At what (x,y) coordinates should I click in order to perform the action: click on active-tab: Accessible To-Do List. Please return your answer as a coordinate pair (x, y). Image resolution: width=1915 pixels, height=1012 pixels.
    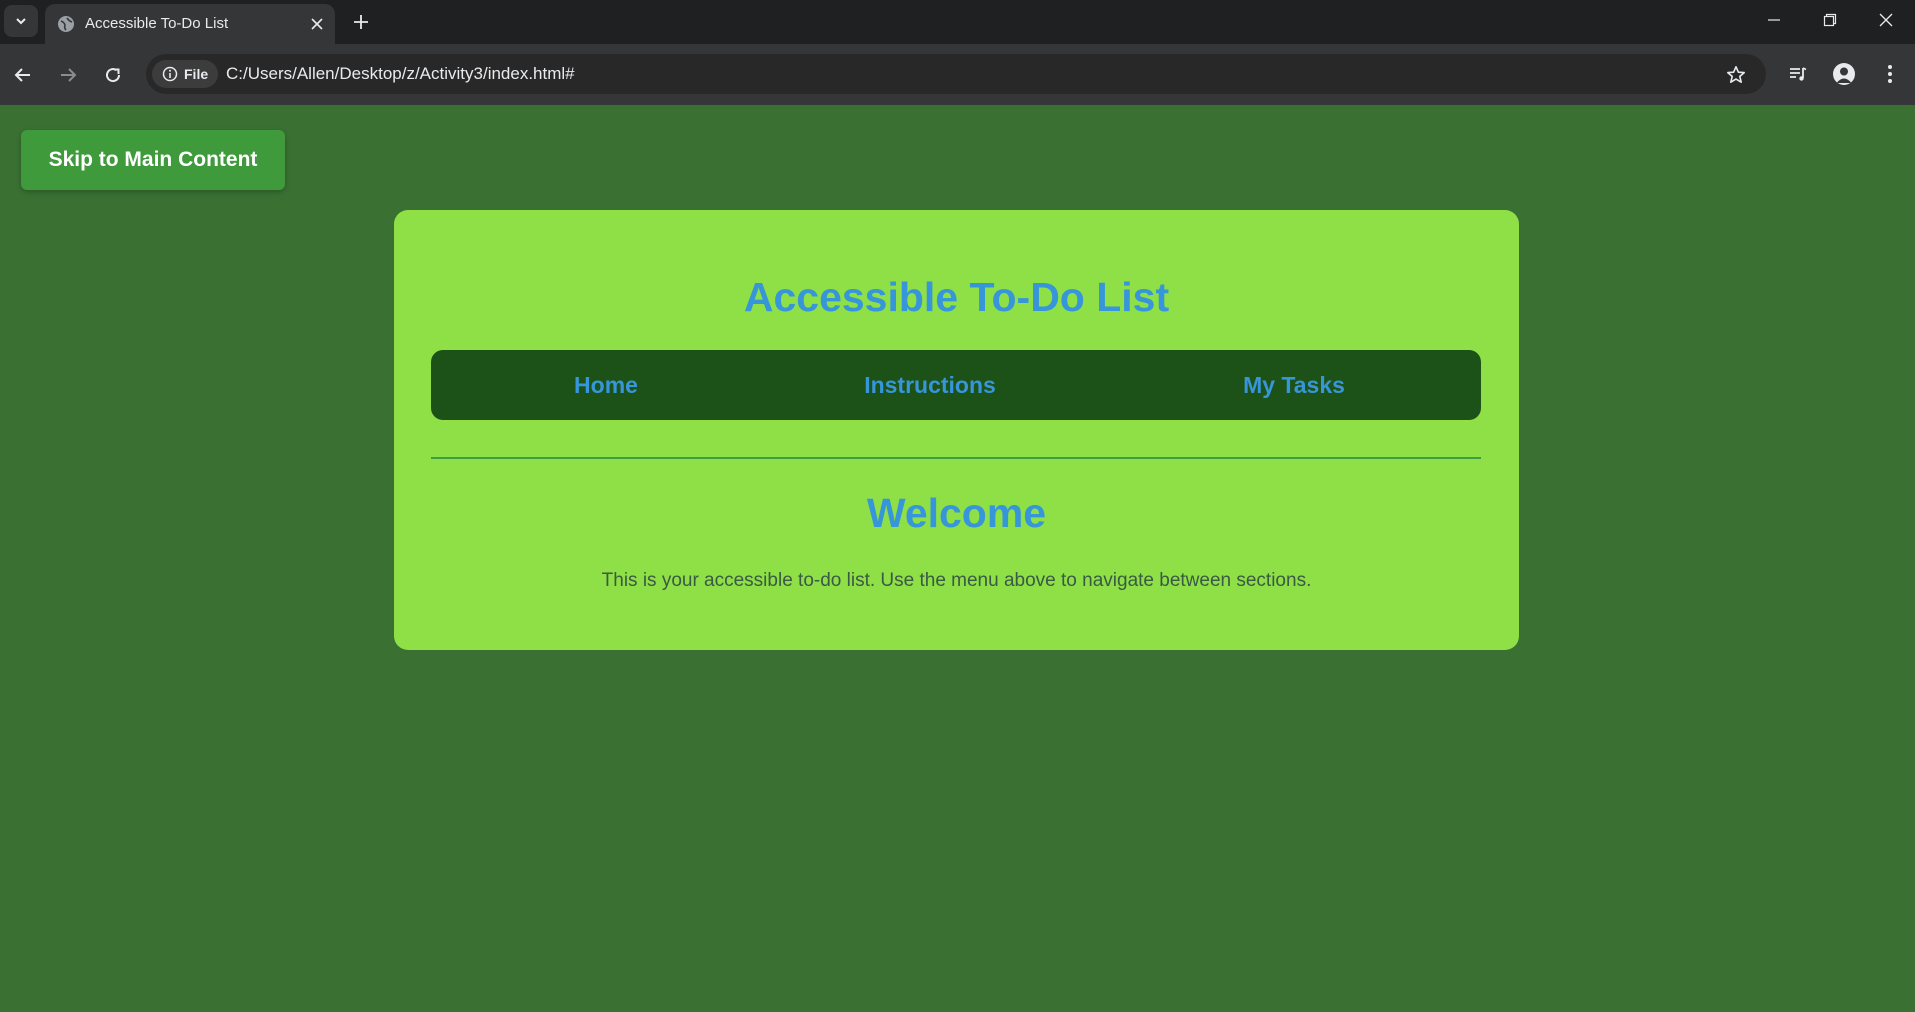
    Looking at the image, I should click on (190, 24).